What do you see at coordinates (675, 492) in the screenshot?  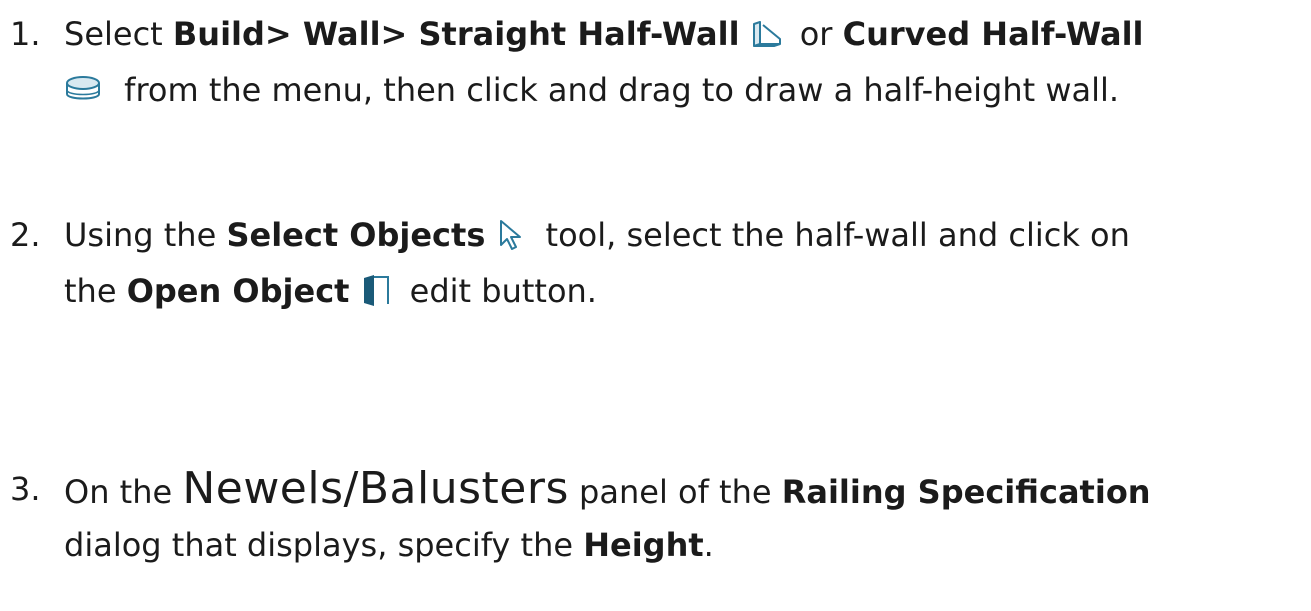 I see `step-text: panel of the` at bounding box center [675, 492].